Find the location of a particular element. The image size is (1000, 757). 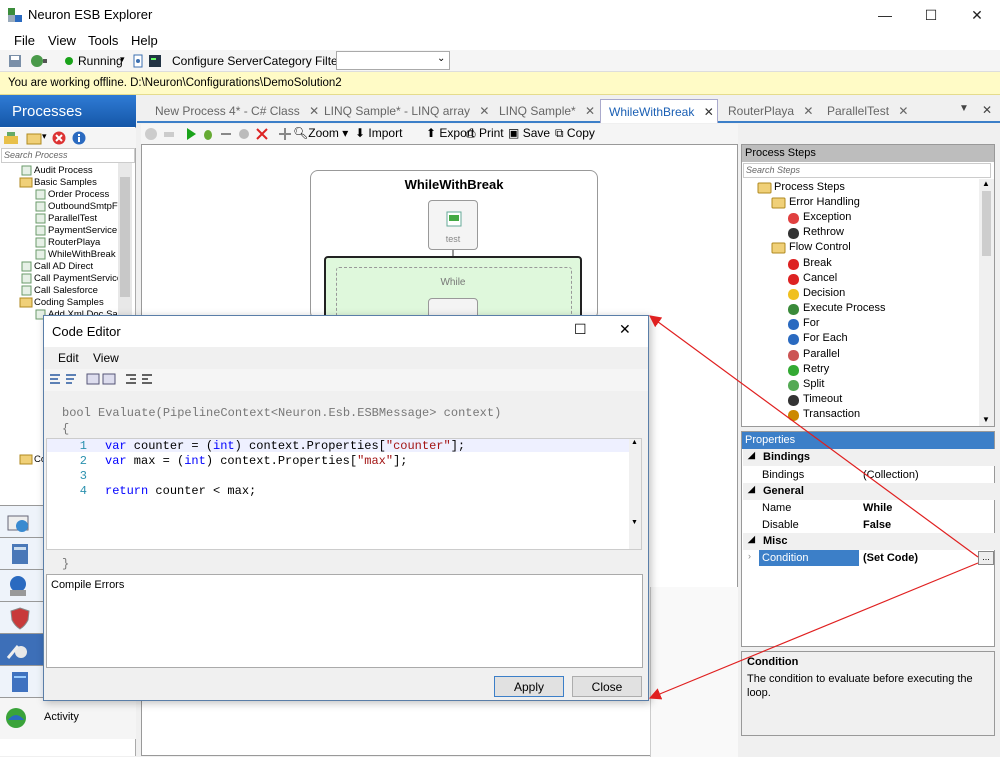

dialog-maximize-button: ☐ is located at coordinates (580, 329).